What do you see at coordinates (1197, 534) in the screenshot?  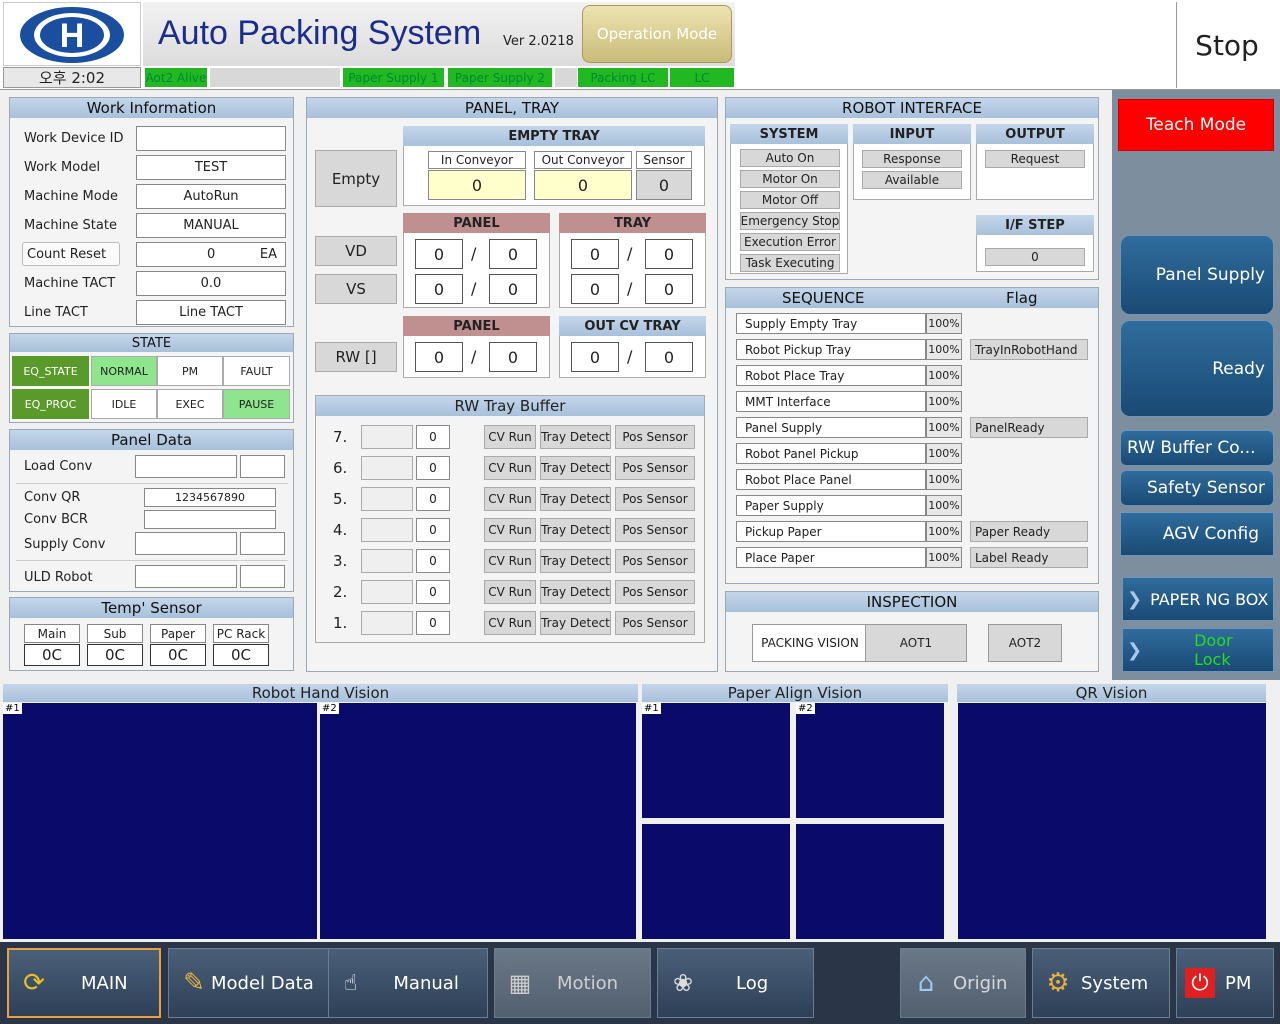 I see `agv-config-button: AGV Config` at bounding box center [1197, 534].